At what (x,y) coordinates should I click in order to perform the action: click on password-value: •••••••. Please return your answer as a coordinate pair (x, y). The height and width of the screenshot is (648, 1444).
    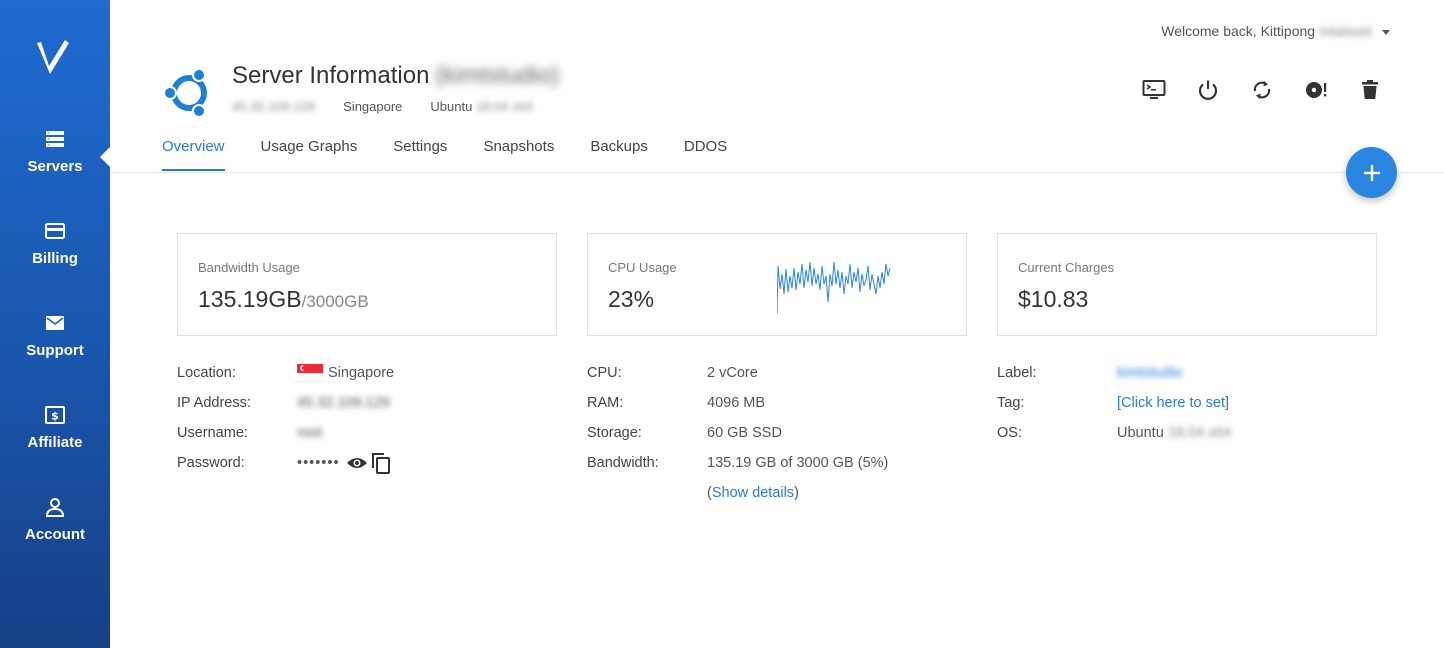
    Looking at the image, I should click on (318, 463).